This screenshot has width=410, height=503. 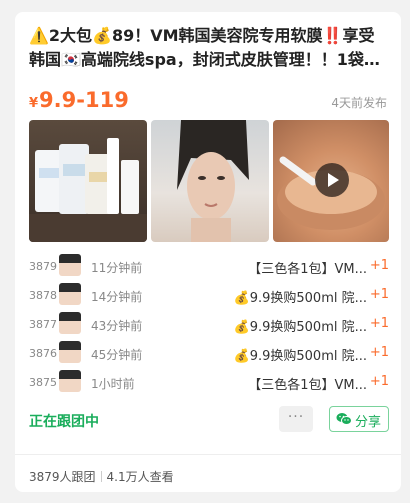 What do you see at coordinates (296, 419) in the screenshot?
I see `more-button: ···` at bounding box center [296, 419].